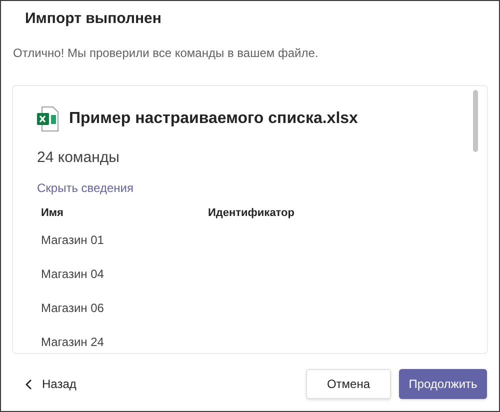  Describe the element at coordinates (28, 384) in the screenshot. I see `chevron-left-icon` at that location.